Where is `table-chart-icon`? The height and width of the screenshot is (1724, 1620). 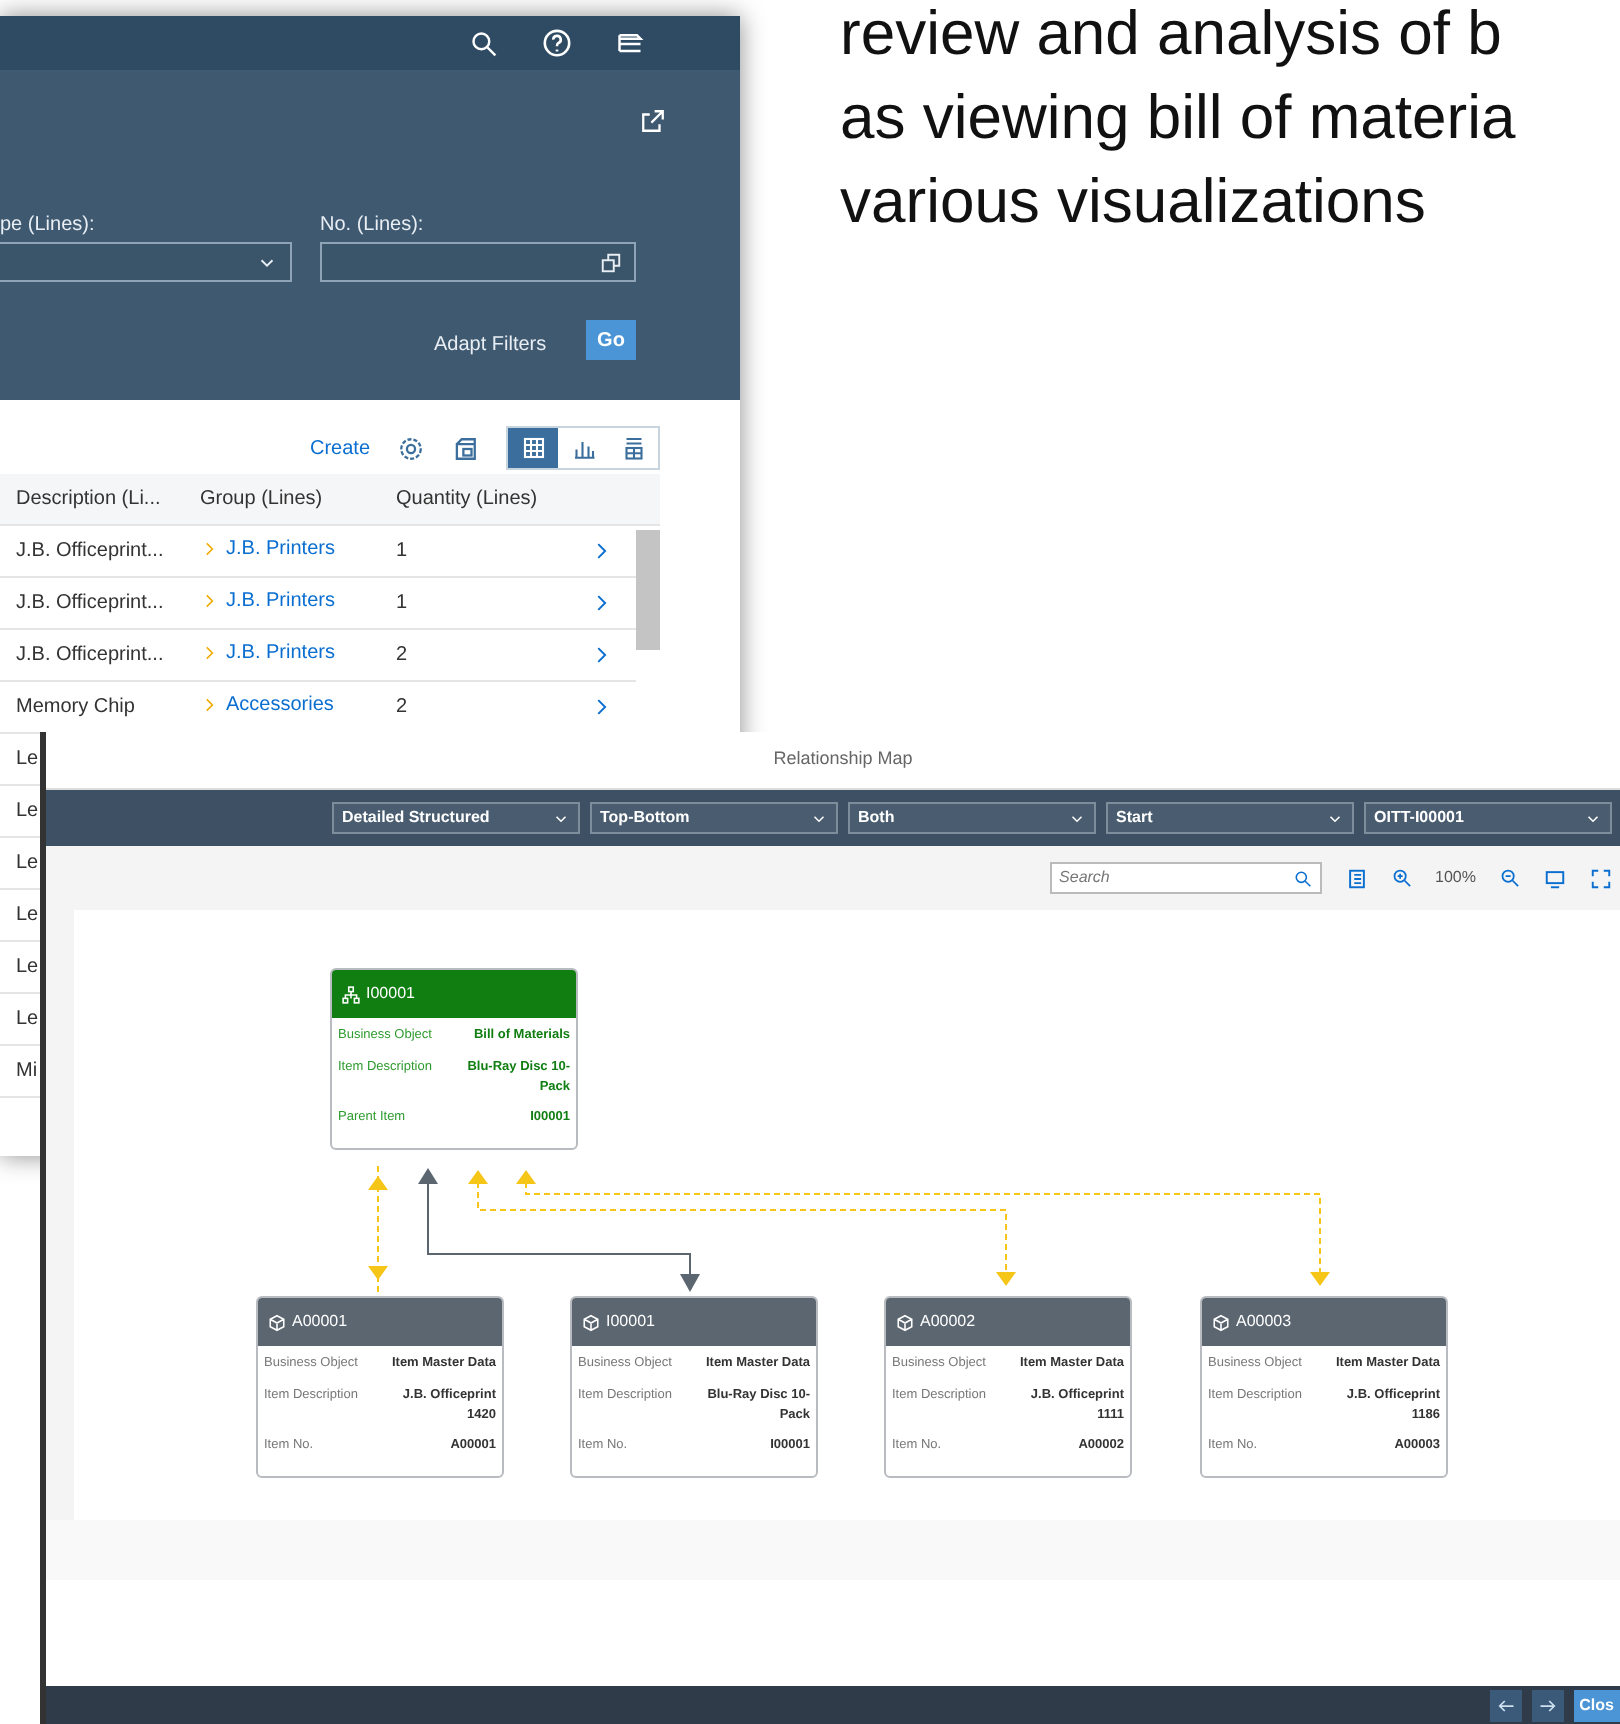 table-chart-icon is located at coordinates (633, 448).